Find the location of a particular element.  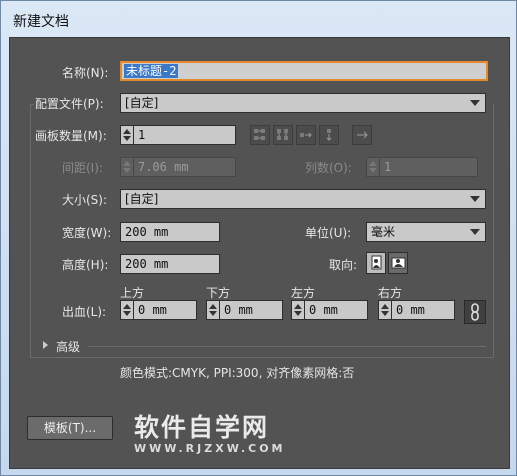

portrait-button is located at coordinates (376, 263).